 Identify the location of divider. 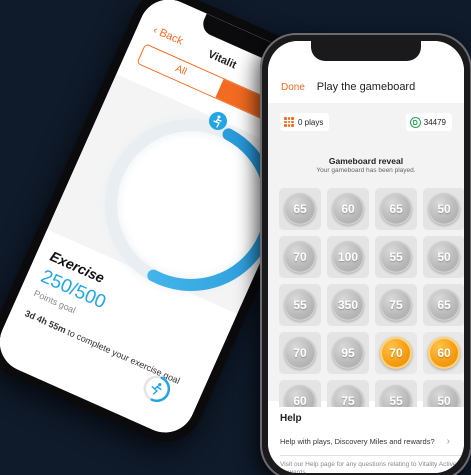
(372, 455).